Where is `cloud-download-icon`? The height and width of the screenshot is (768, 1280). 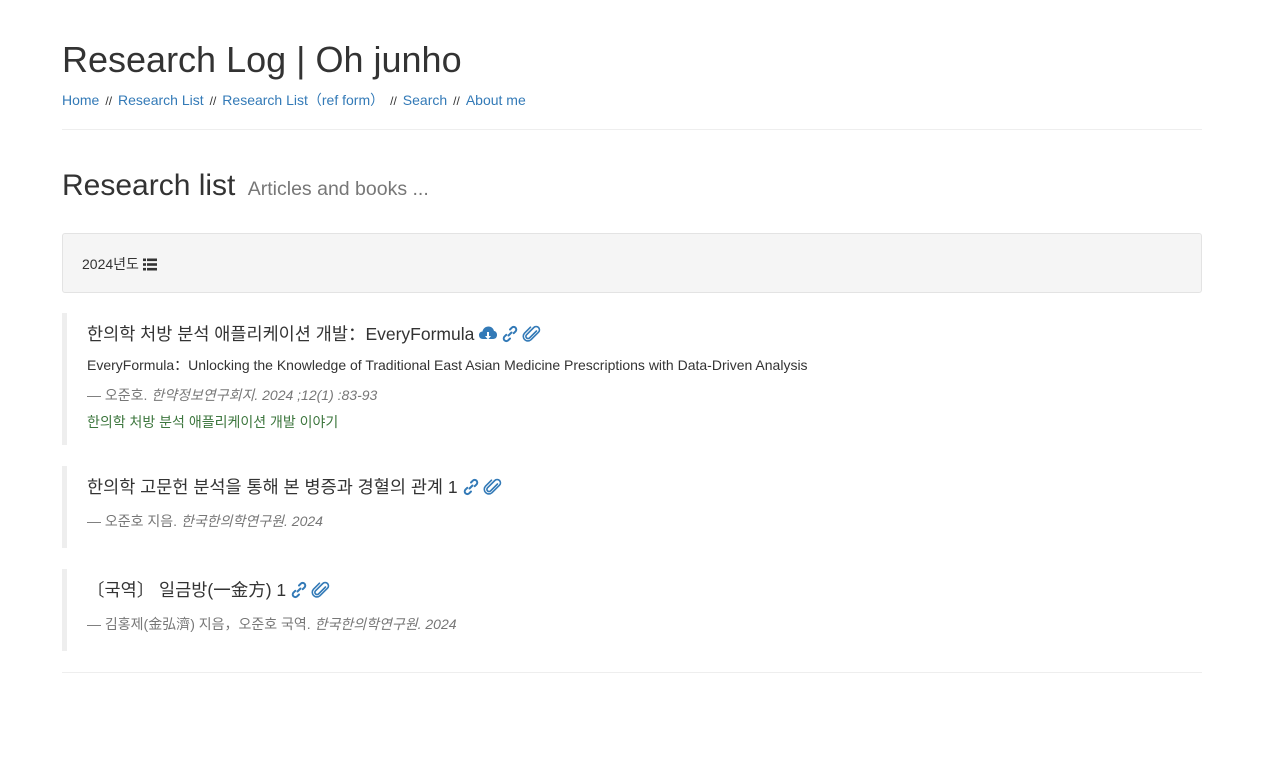 cloud-download-icon is located at coordinates (488, 334).